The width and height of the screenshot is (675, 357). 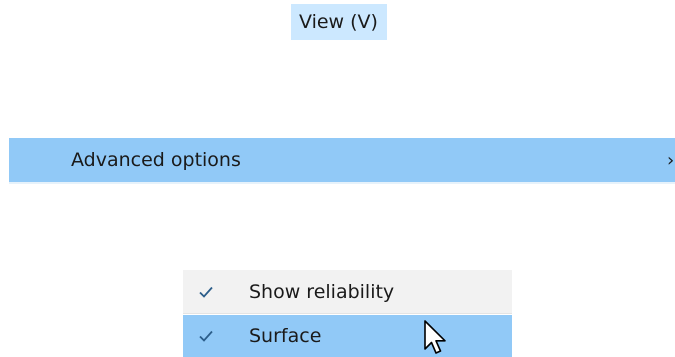 I want to click on view-menu-title: View (V), so click(x=339, y=22).